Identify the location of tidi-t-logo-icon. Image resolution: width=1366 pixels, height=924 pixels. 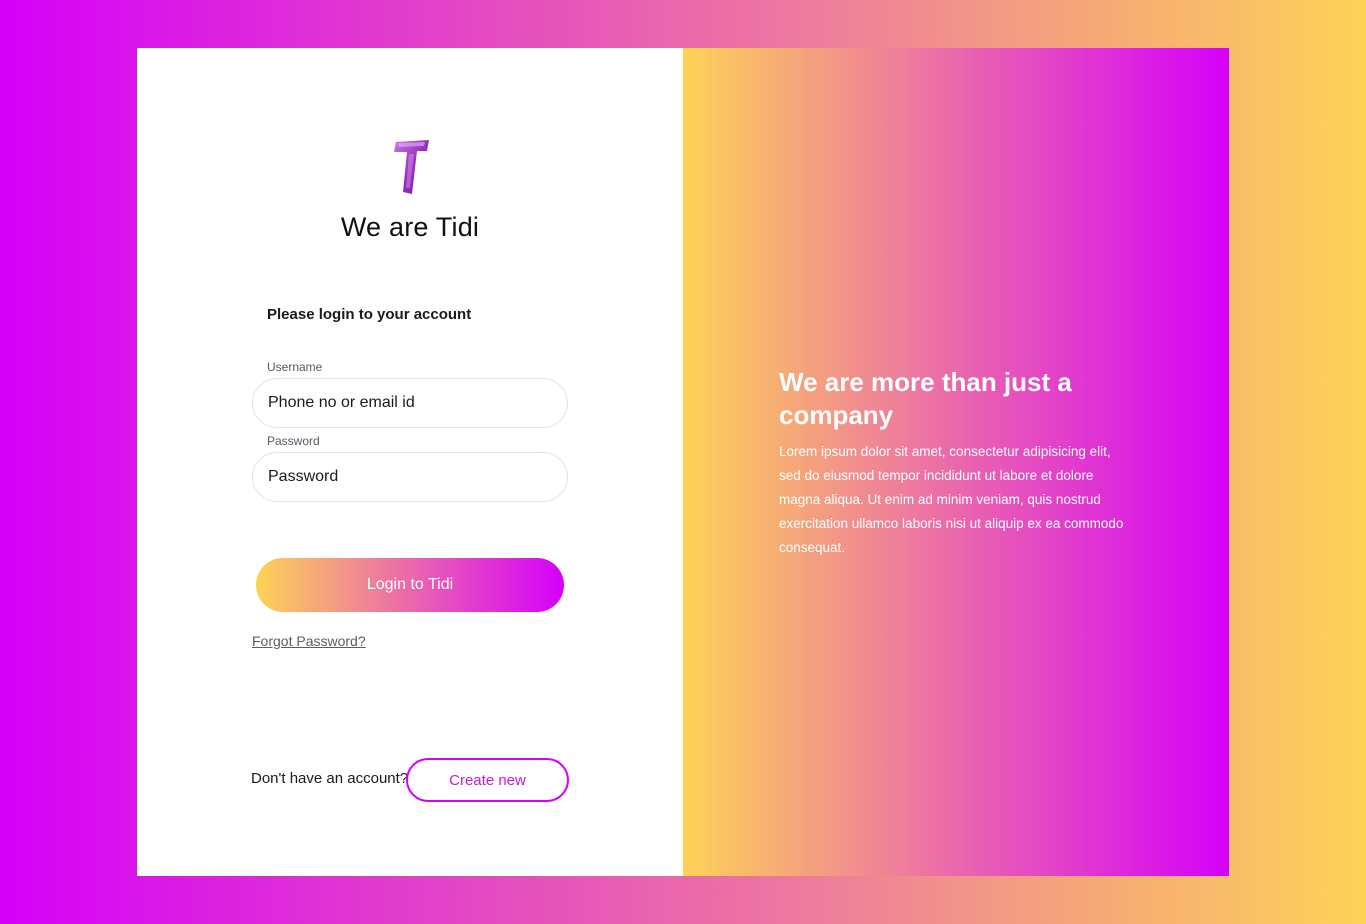
(411, 167).